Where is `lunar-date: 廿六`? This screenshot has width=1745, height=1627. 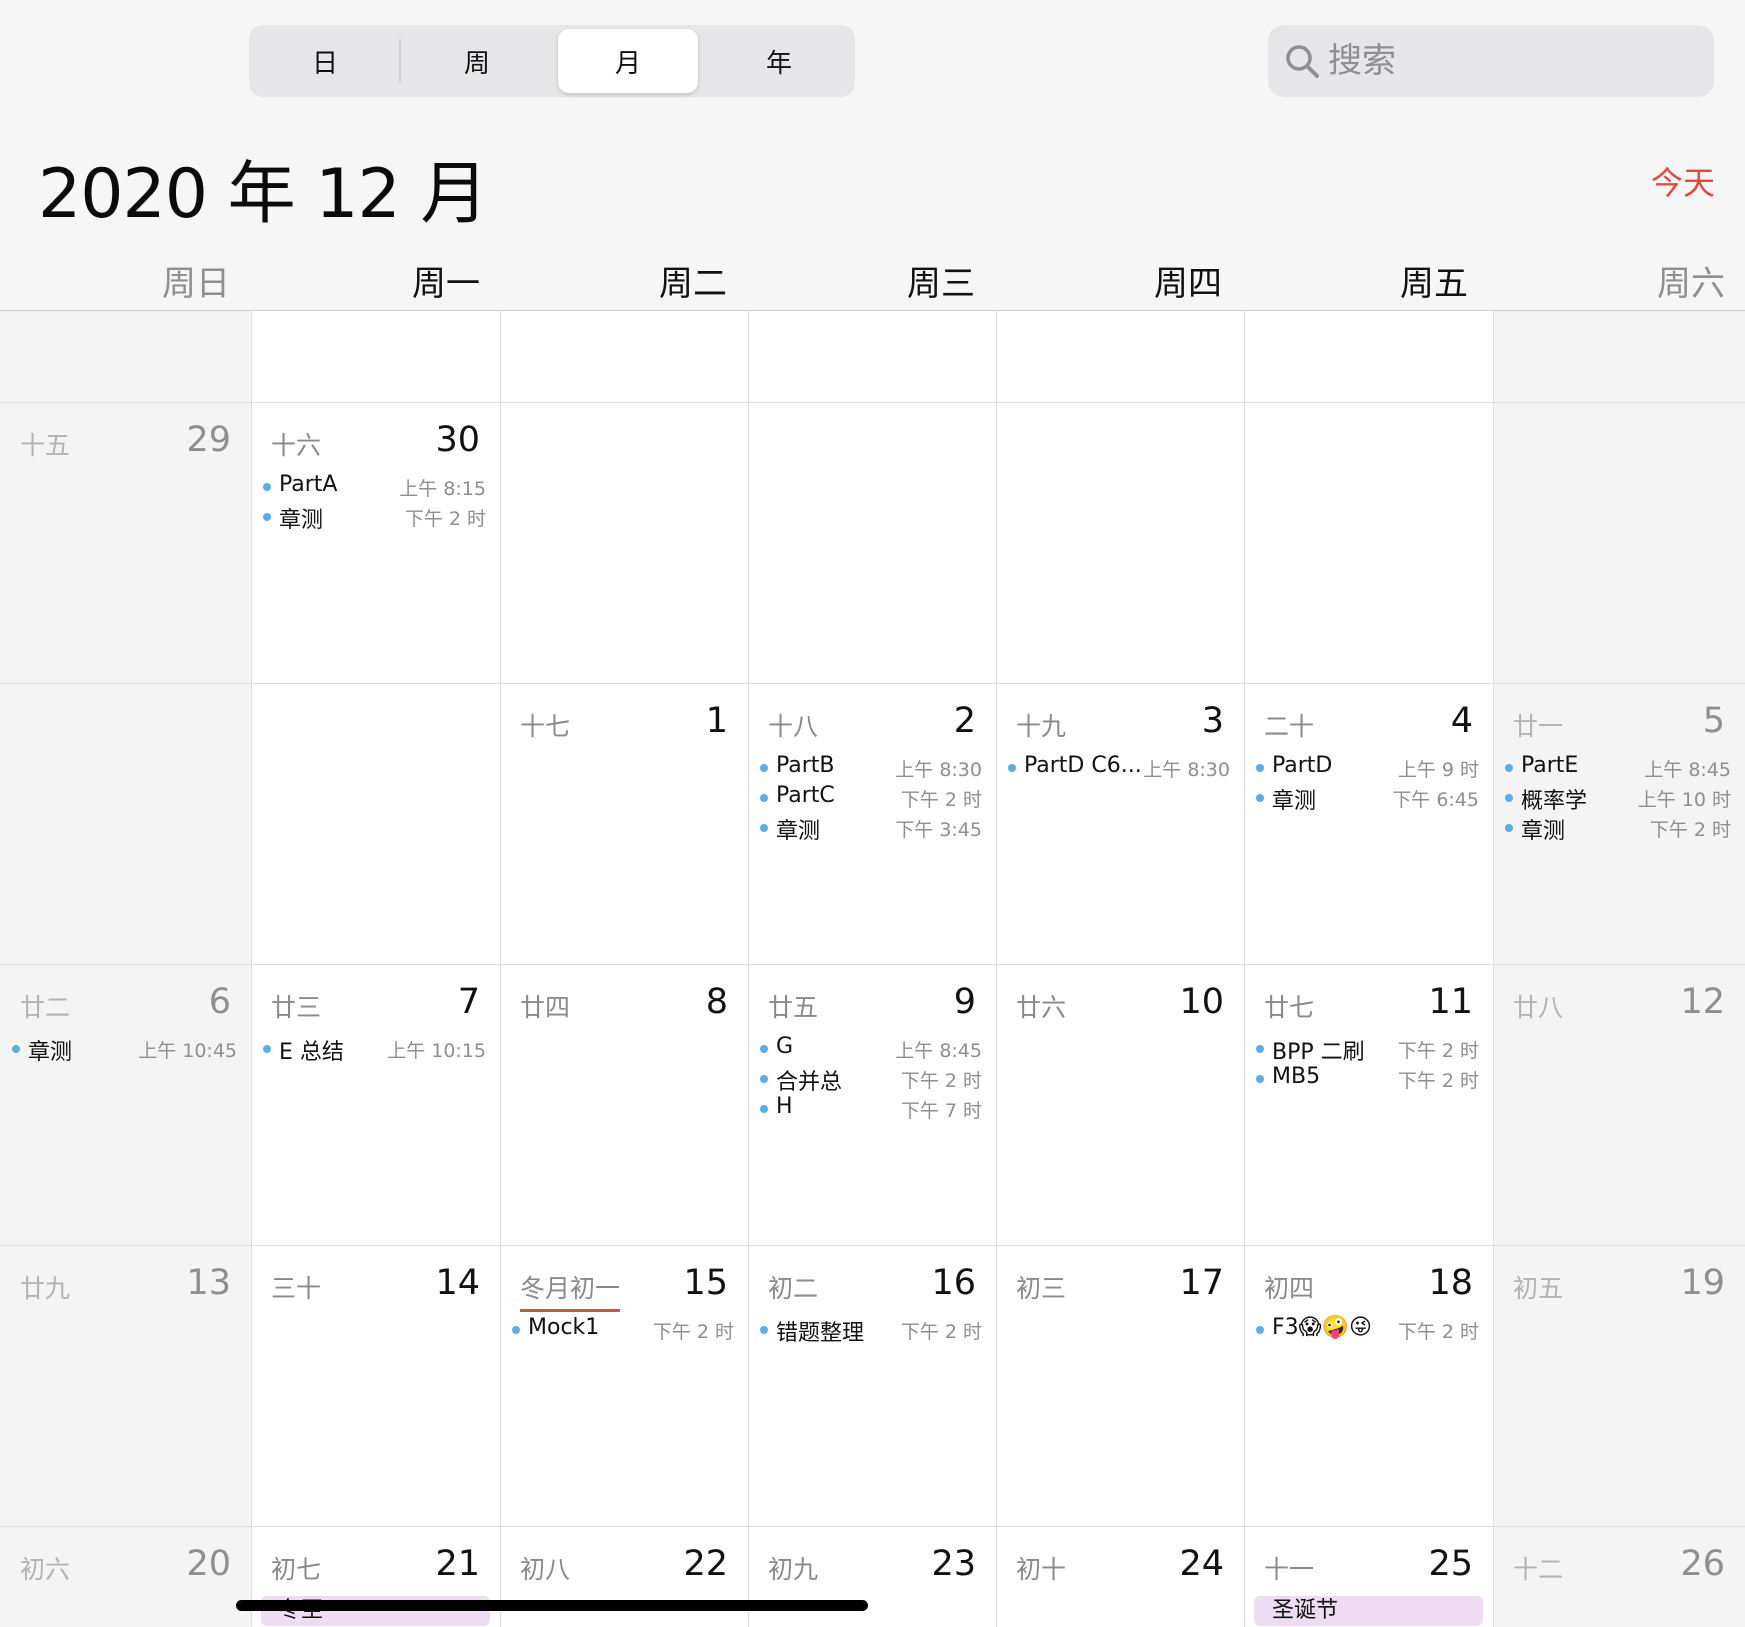
lunar-date: 廿六 is located at coordinates (1041, 1007).